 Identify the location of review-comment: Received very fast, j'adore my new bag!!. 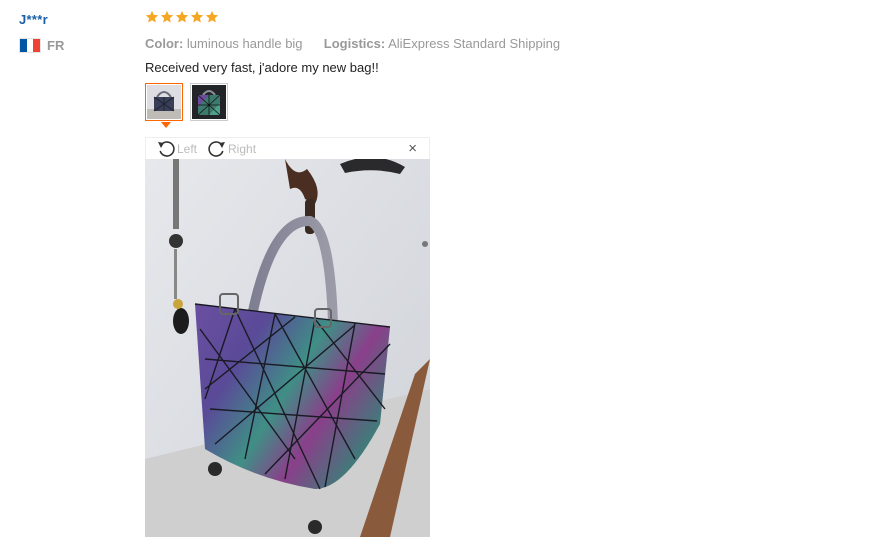
(262, 67).